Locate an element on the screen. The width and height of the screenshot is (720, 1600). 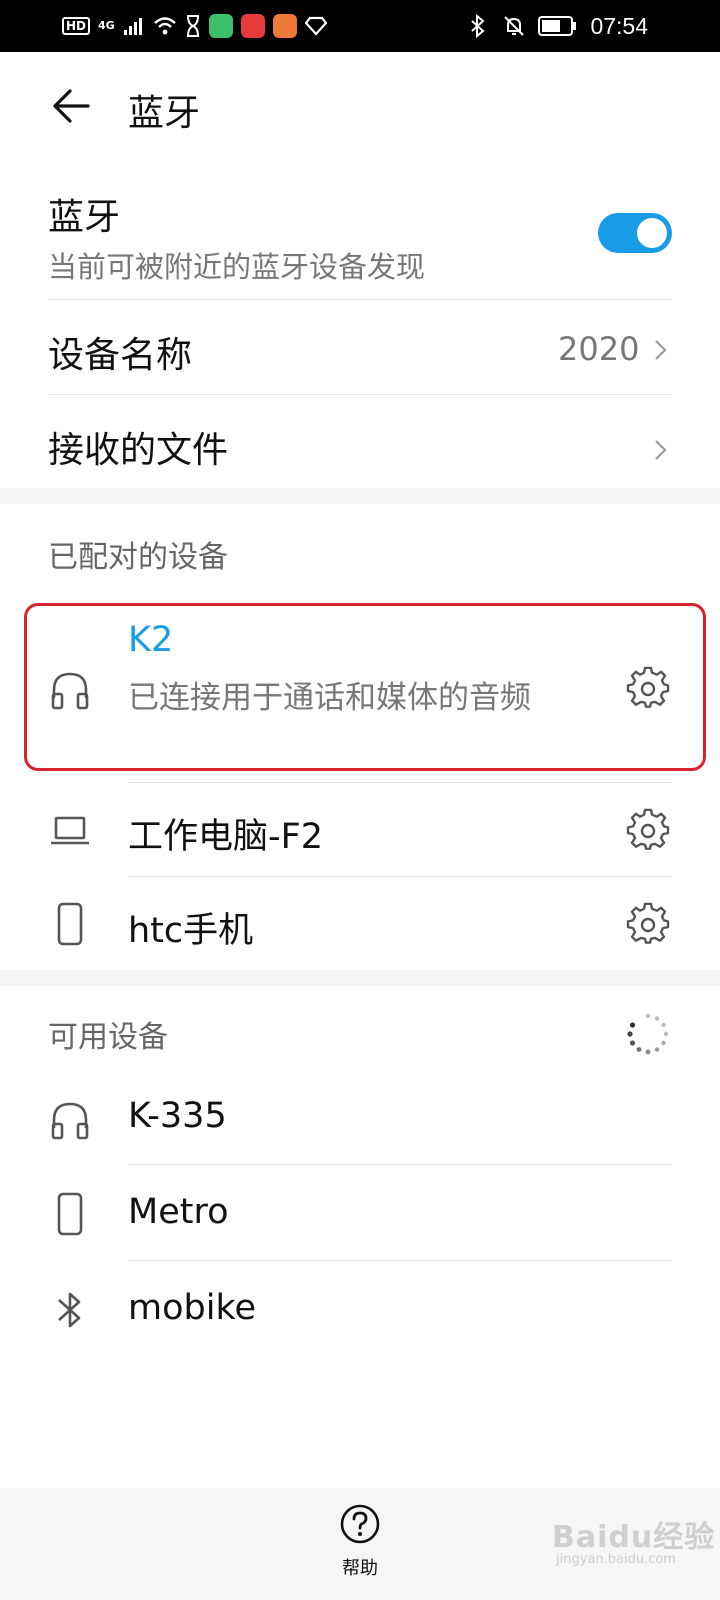
device-name: 工作电脑-F2 is located at coordinates (226, 837).